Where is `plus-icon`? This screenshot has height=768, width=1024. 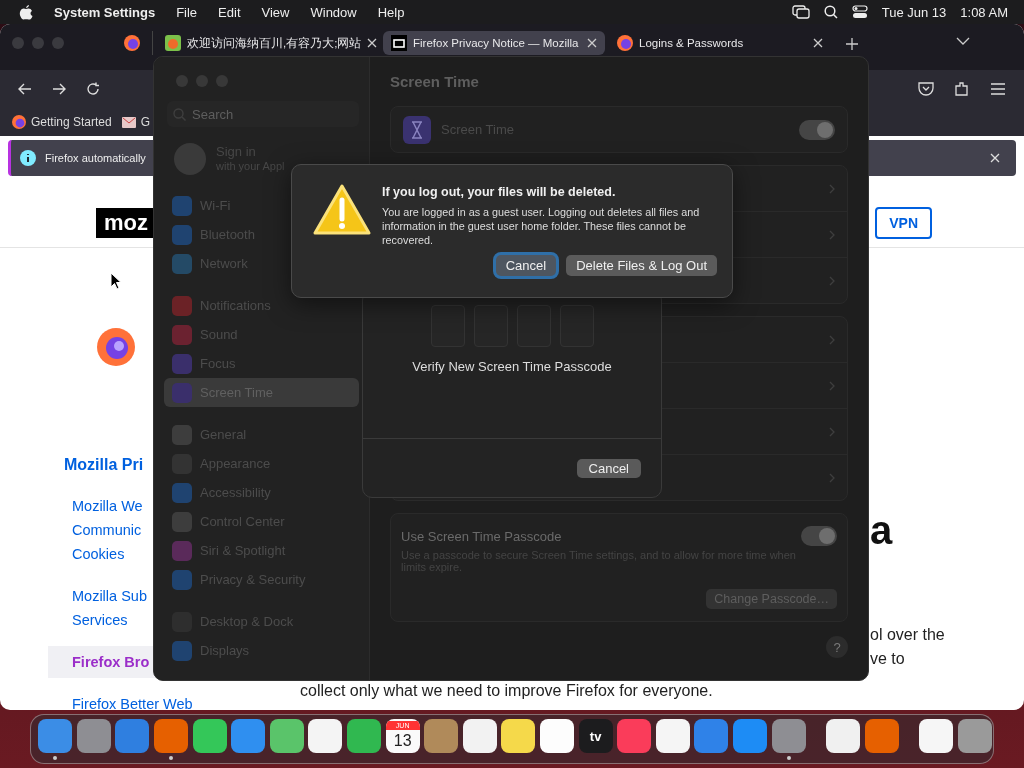
plus-icon is located at coordinates (852, 44).